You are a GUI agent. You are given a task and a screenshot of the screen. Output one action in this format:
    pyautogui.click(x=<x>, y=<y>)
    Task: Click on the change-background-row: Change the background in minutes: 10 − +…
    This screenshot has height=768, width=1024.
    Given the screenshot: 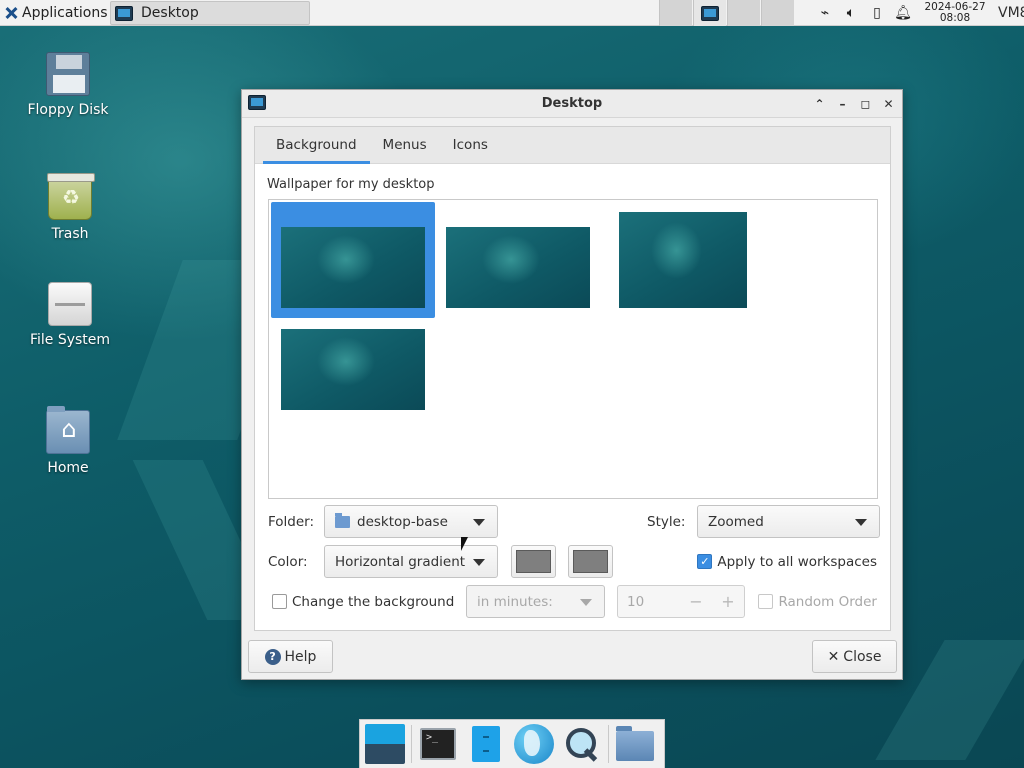 What is the action you would take?
    pyautogui.click(x=576, y=601)
    